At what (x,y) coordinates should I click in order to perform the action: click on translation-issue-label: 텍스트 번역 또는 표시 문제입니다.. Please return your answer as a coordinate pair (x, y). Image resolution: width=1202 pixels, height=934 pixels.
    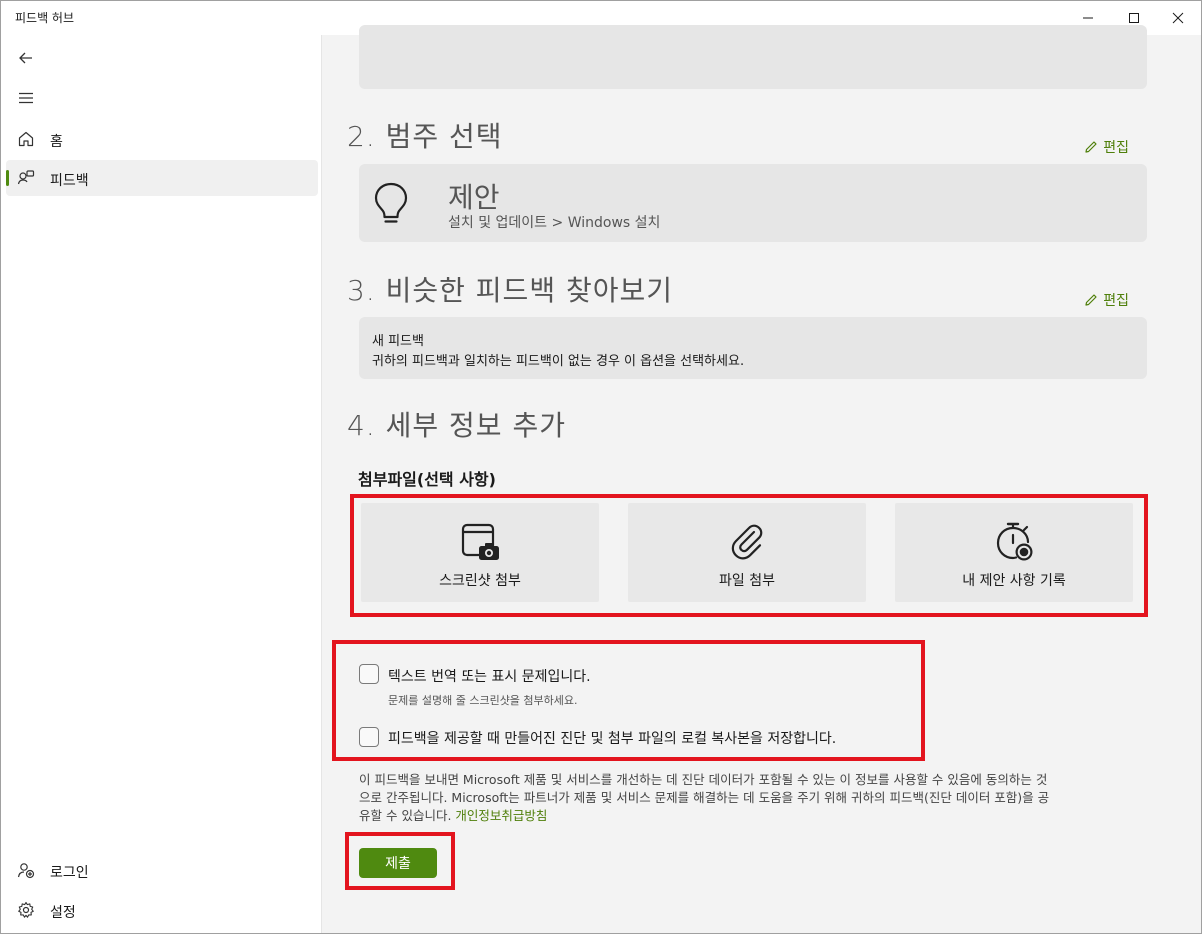
    Looking at the image, I should click on (489, 677).